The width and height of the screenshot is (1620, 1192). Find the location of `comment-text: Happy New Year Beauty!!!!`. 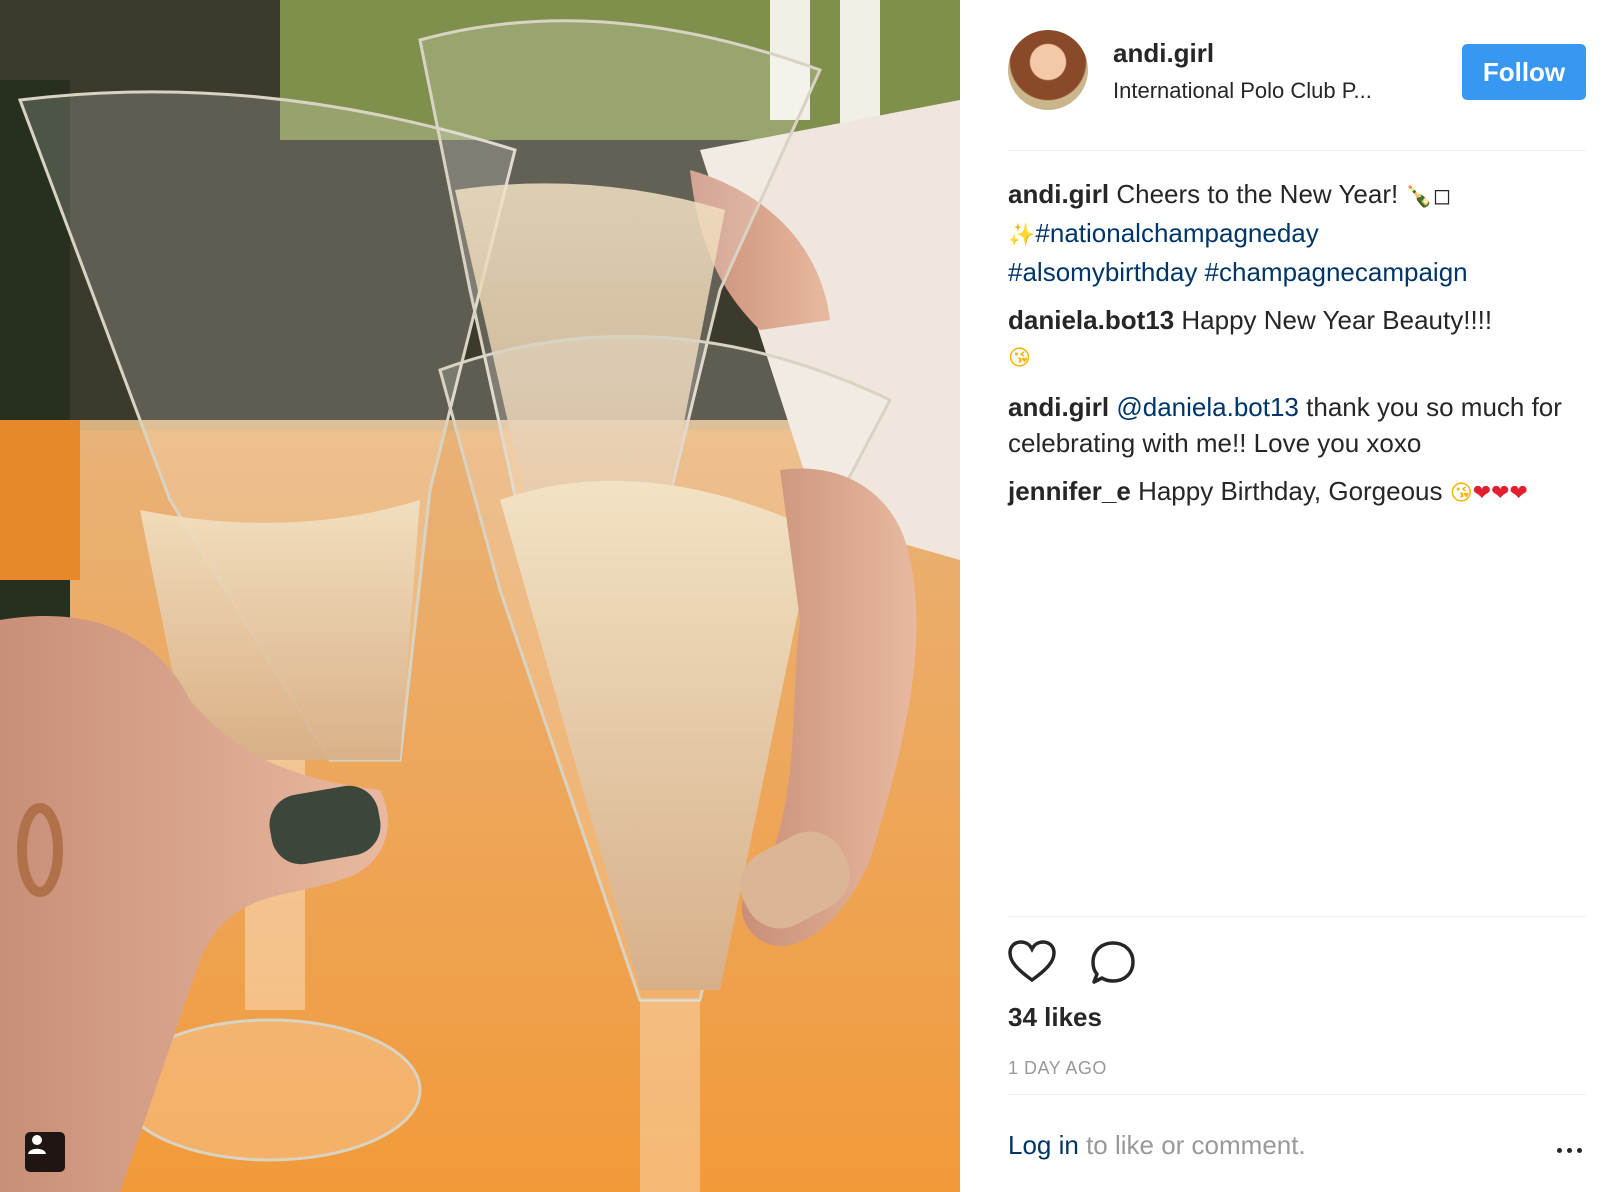

comment-text: Happy New Year Beauty!!!! is located at coordinates (1337, 320).